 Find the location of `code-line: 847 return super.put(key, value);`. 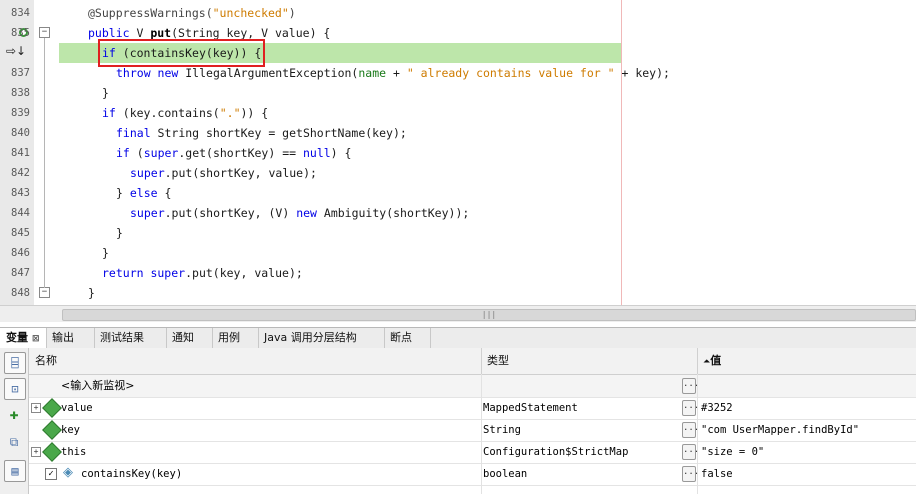

code-line: 847 return super.put(key, value); is located at coordinates (458, 273).